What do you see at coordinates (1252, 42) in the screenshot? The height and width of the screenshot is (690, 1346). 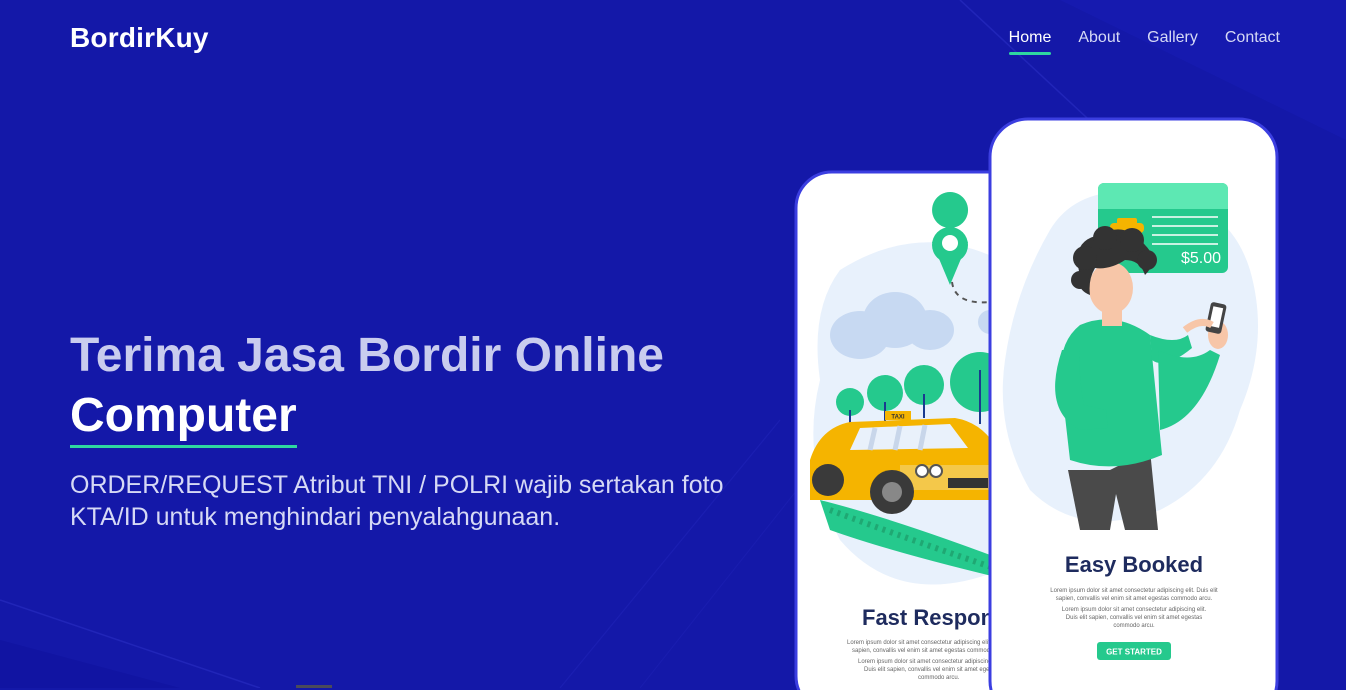 I see `nav-contact: Contact` at bounding box center [1252, 42].